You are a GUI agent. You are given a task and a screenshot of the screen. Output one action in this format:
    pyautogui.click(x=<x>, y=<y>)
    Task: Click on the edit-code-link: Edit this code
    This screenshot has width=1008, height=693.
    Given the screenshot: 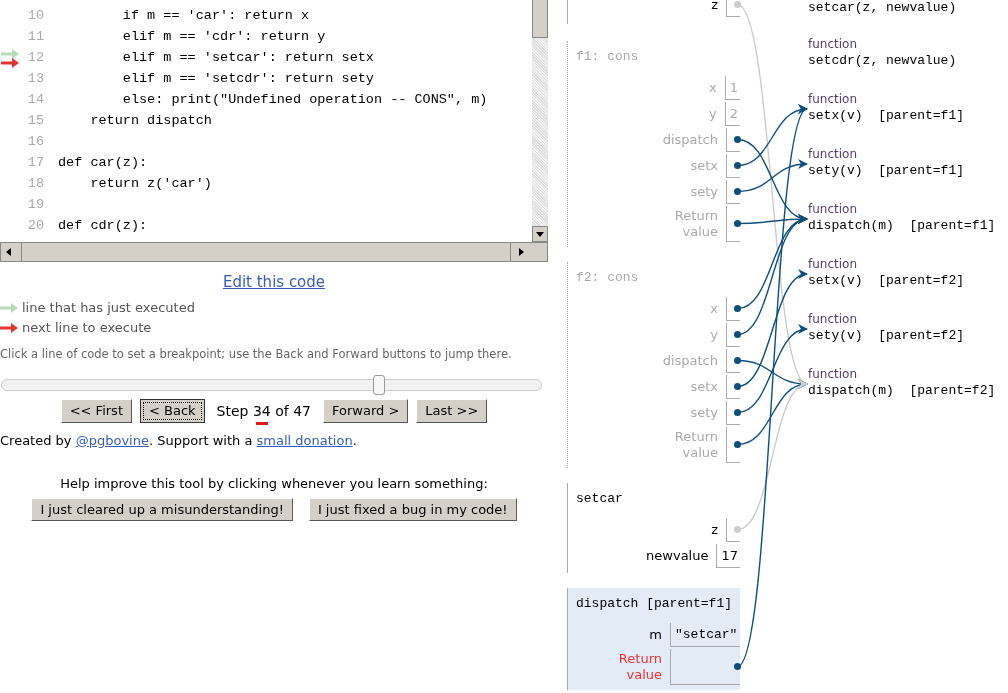 What is the action you would take?
    pyautogui.click(x=274, y=282)
    